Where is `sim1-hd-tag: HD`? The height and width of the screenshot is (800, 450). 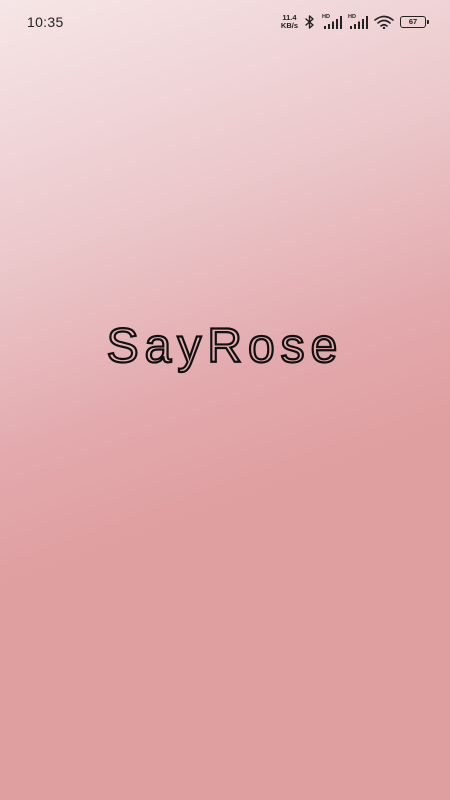 sim1-hd-tag: HD is located at coordinates (326, 17).